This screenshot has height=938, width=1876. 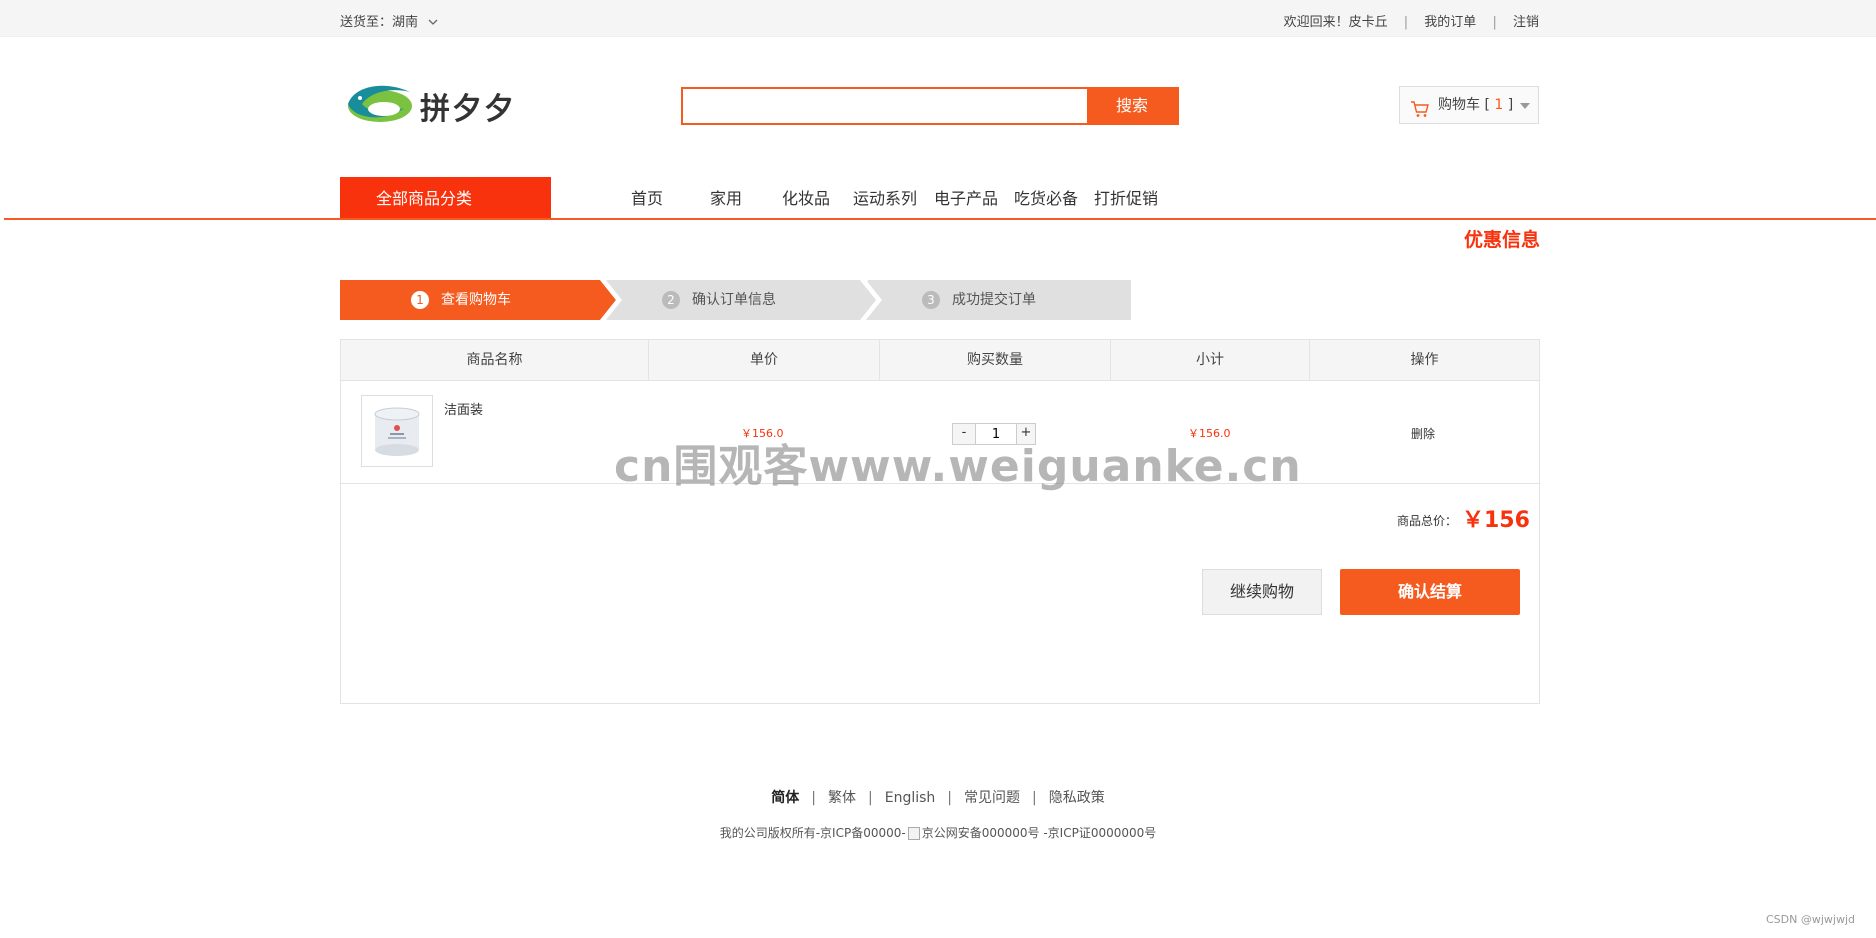 I want to click on step-number: 2, so click(x=671, y=300).